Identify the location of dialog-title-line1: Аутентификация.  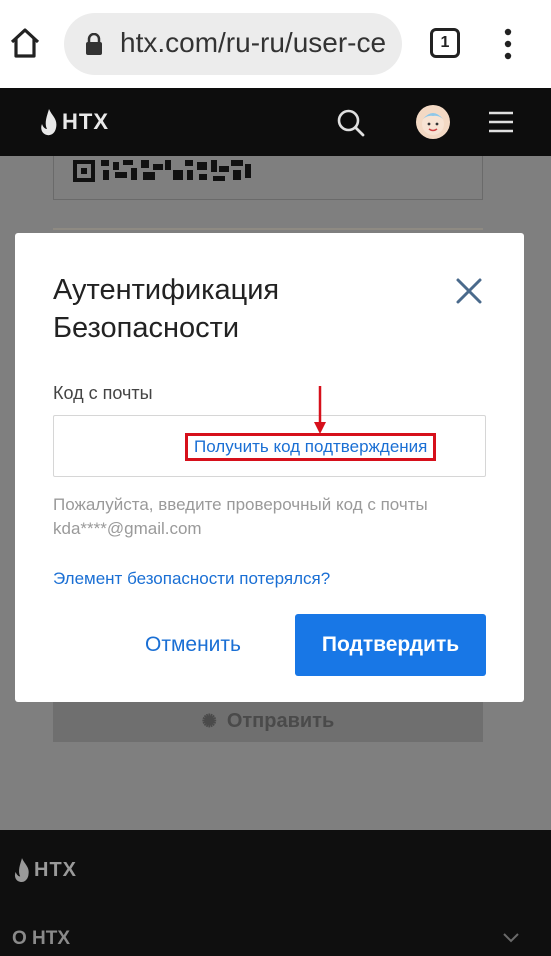
(166, 290).